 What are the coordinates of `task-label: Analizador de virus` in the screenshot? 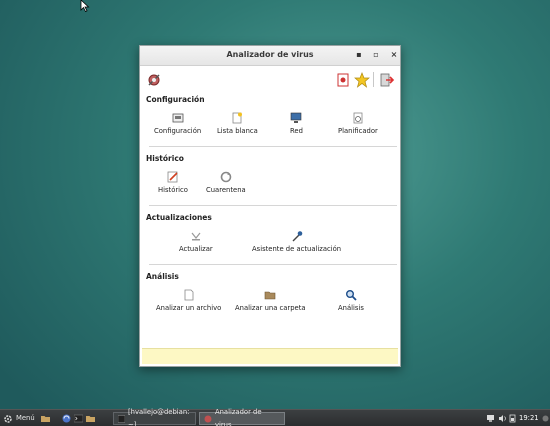 It's located at (238, 416).